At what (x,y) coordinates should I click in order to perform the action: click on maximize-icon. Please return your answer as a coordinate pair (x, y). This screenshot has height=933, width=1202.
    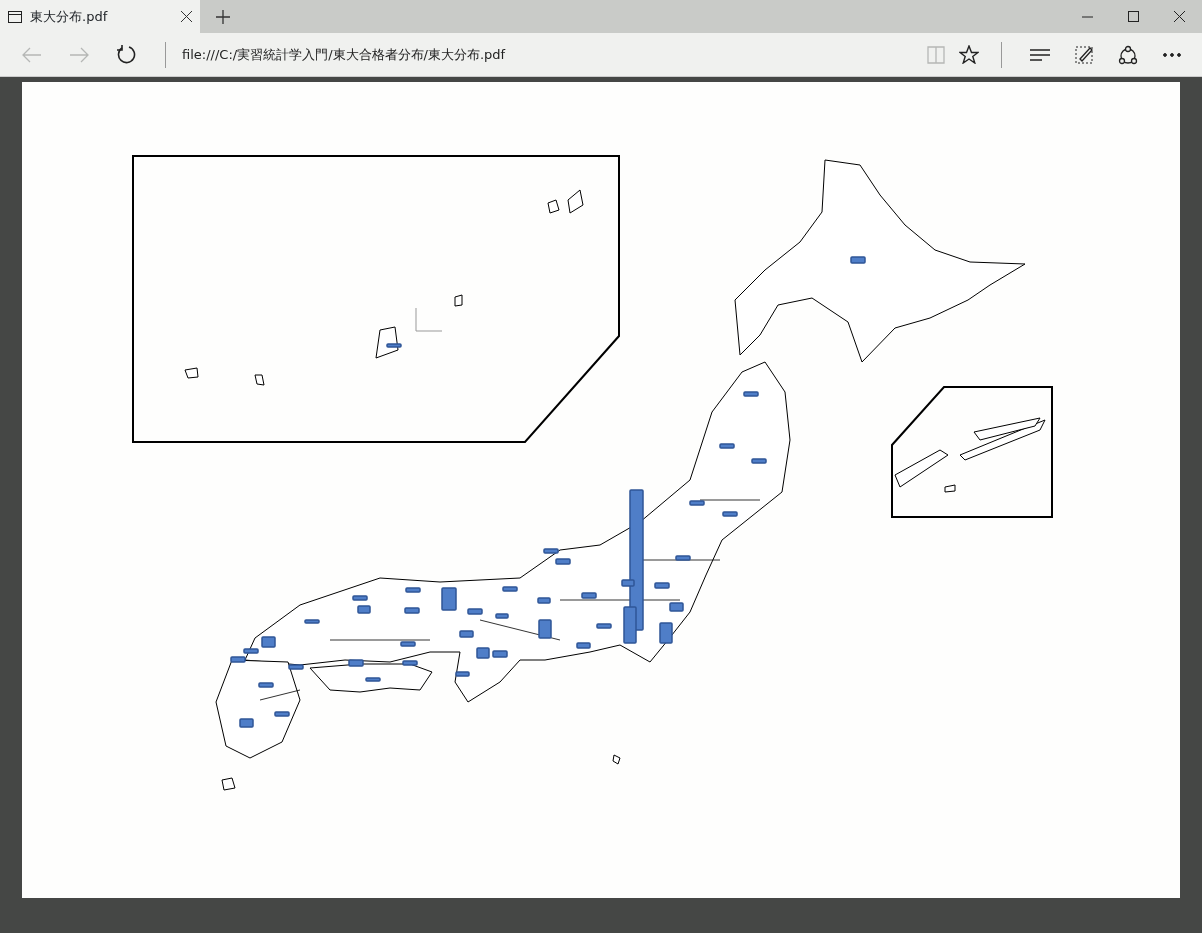
    Looking at the image, I should click on (1133, 16).